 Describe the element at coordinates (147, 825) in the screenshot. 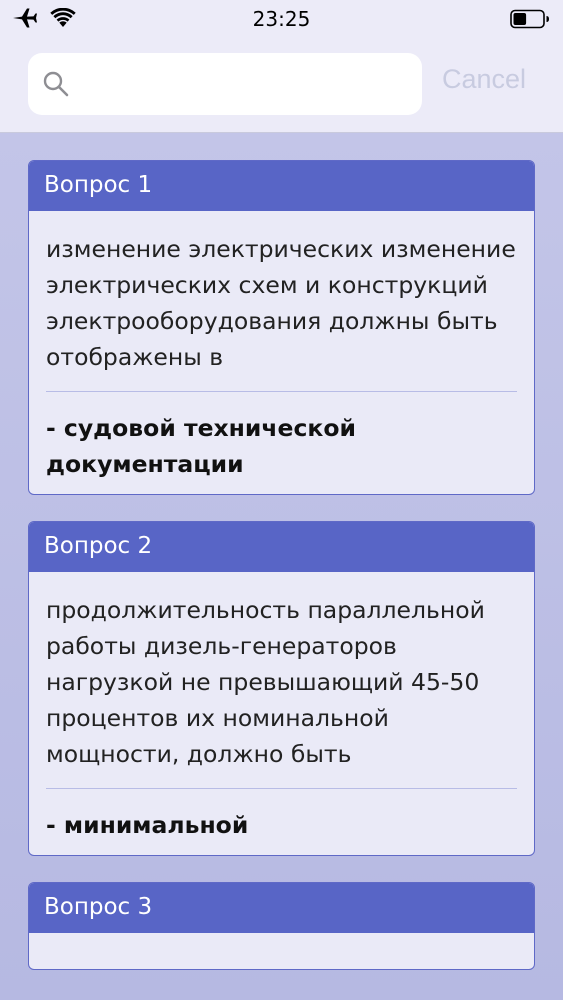

I see `answer-text: - минимальной` at that location.